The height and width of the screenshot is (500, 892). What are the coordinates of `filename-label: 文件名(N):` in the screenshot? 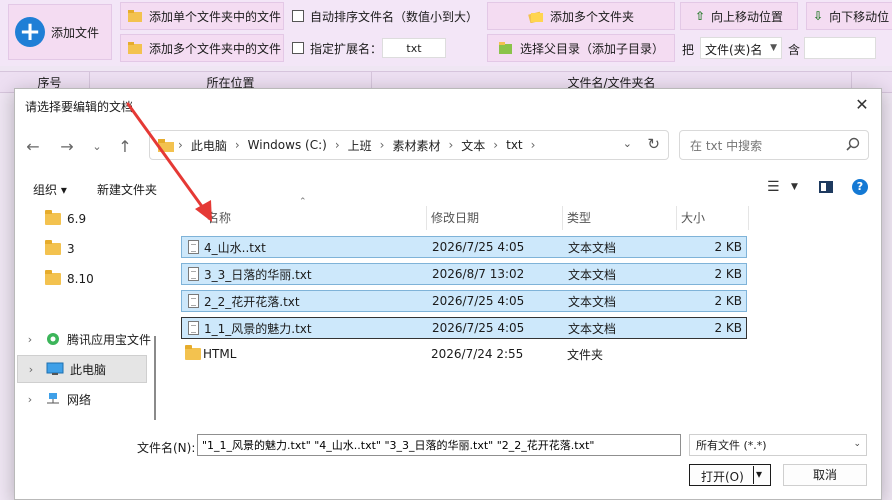 It's located at (166, 448).